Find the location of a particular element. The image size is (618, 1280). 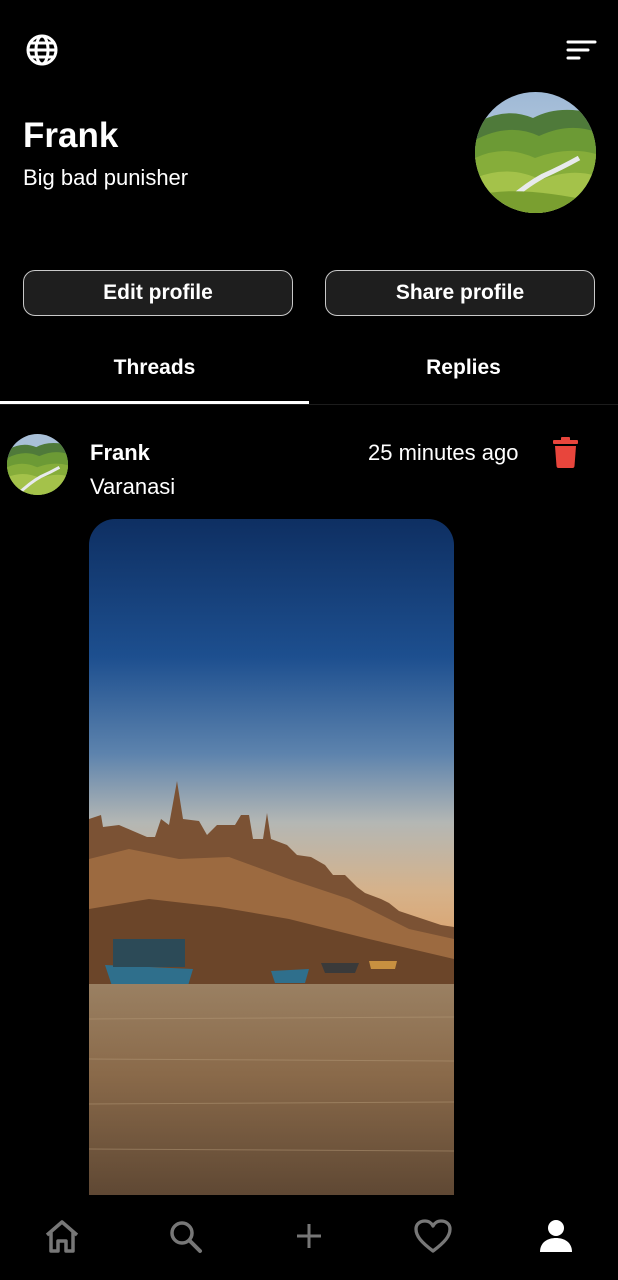

profile-name: Frank is located at coordinates (71, 135).